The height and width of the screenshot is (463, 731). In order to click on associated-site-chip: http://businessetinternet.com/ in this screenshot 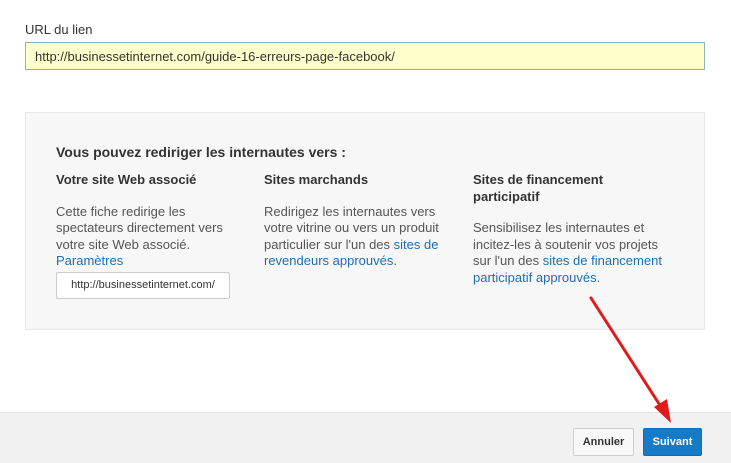, I will do `click(143, 285)`.